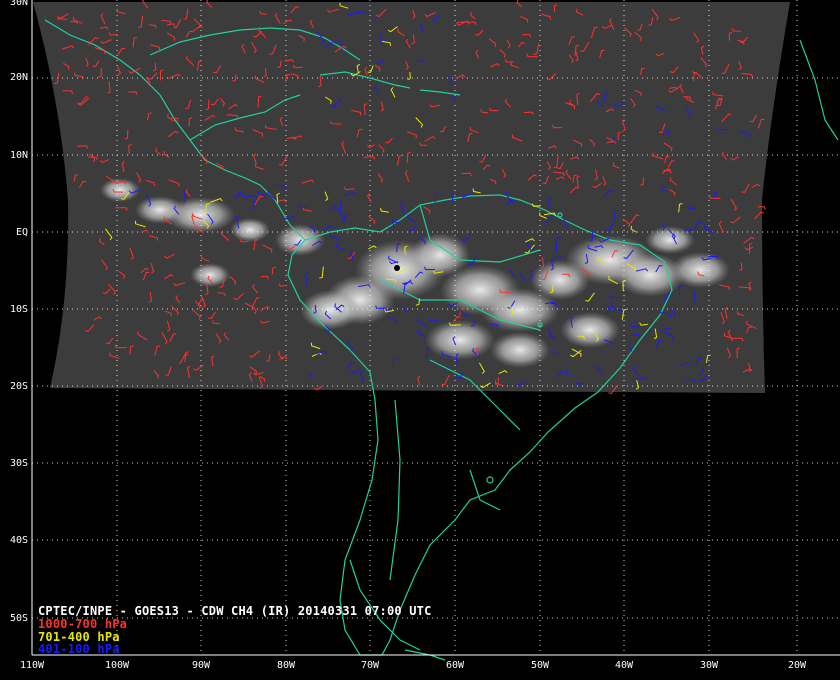  I want to click on lat-label: 20S, so click(18, 386).